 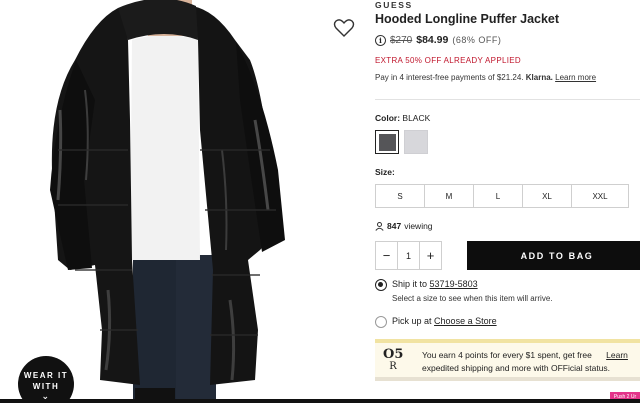 I want to click on ship-label: Ship it to, so click(x=410, y=284).